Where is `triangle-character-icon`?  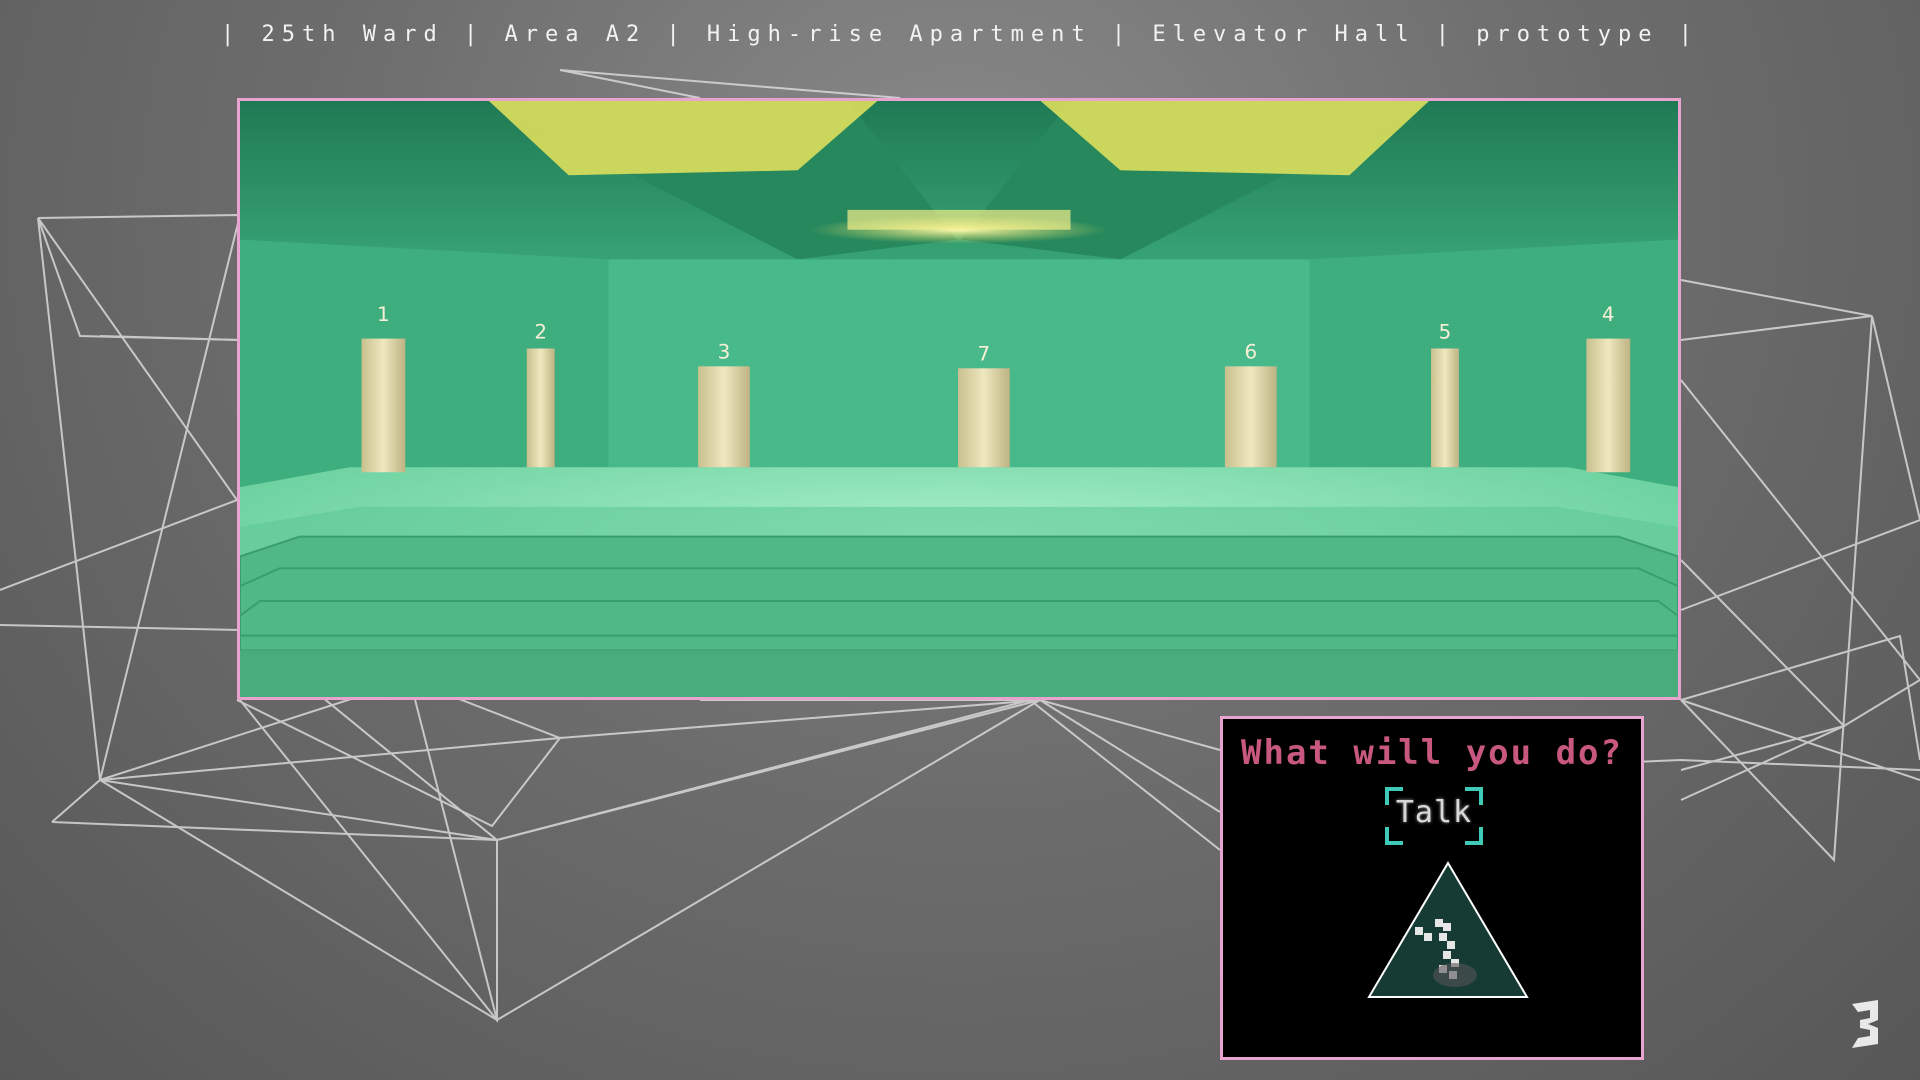
triangle-character-icon is located at coordinates (1448, 934).